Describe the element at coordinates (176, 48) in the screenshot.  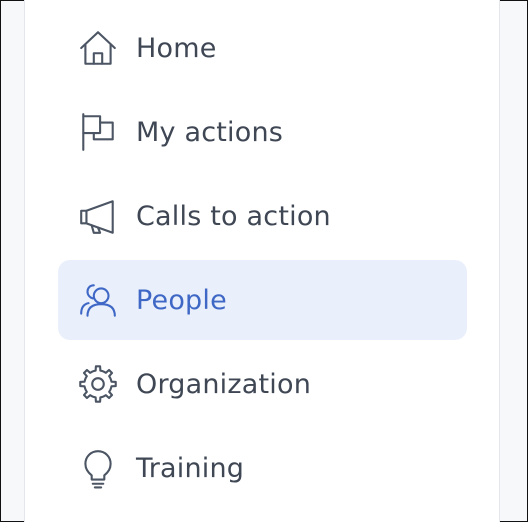
I see `sidebar-item-label: Home` at that location.